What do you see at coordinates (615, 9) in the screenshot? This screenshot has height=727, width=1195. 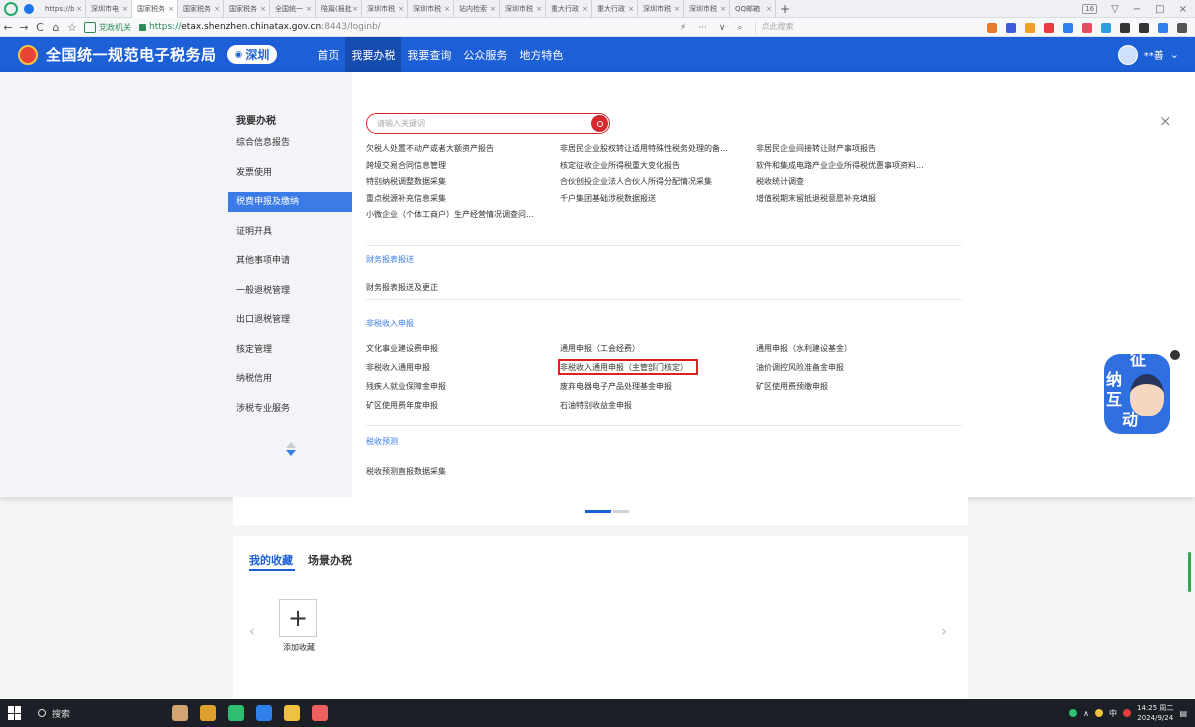 I see `browser-tab: 重大行政 ×` at bounding box center [615, 9].